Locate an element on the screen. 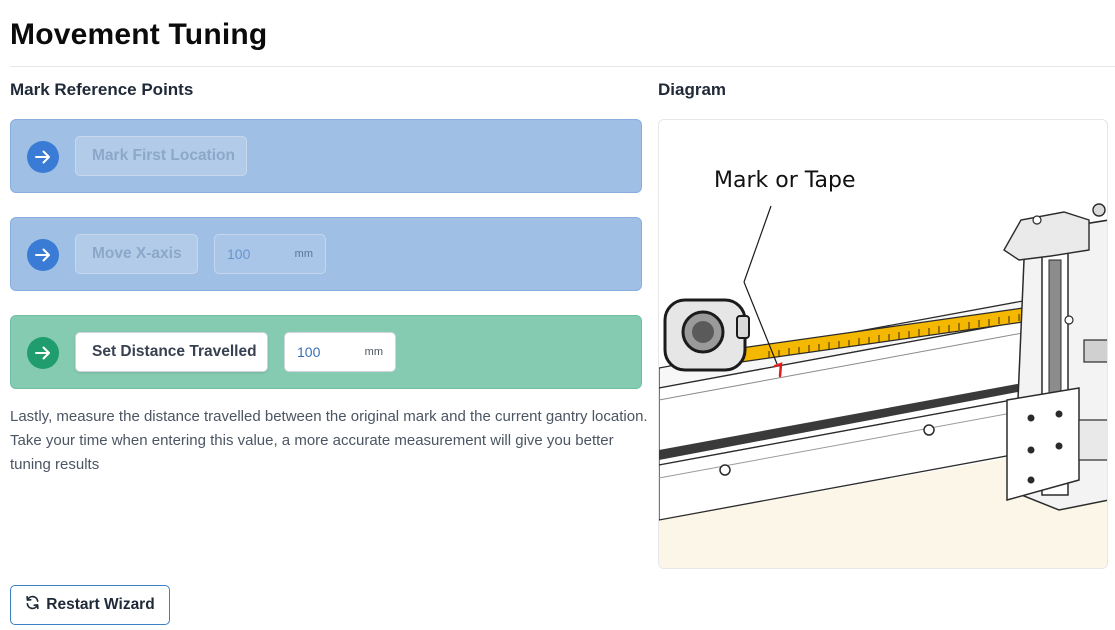 This screenshot has width=1115, height=630. step-mark-first-location: Mark First Location is located at coordinates (326, 156).